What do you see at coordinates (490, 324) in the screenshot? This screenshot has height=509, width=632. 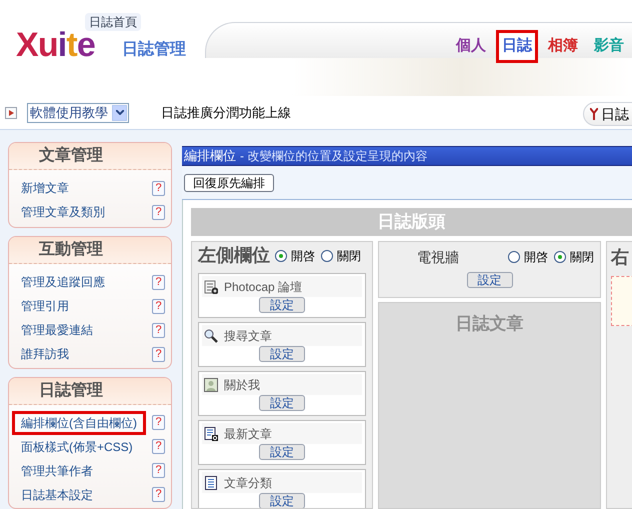 I see `zone-title: 日誌文章` at bounding box center [490, 324].